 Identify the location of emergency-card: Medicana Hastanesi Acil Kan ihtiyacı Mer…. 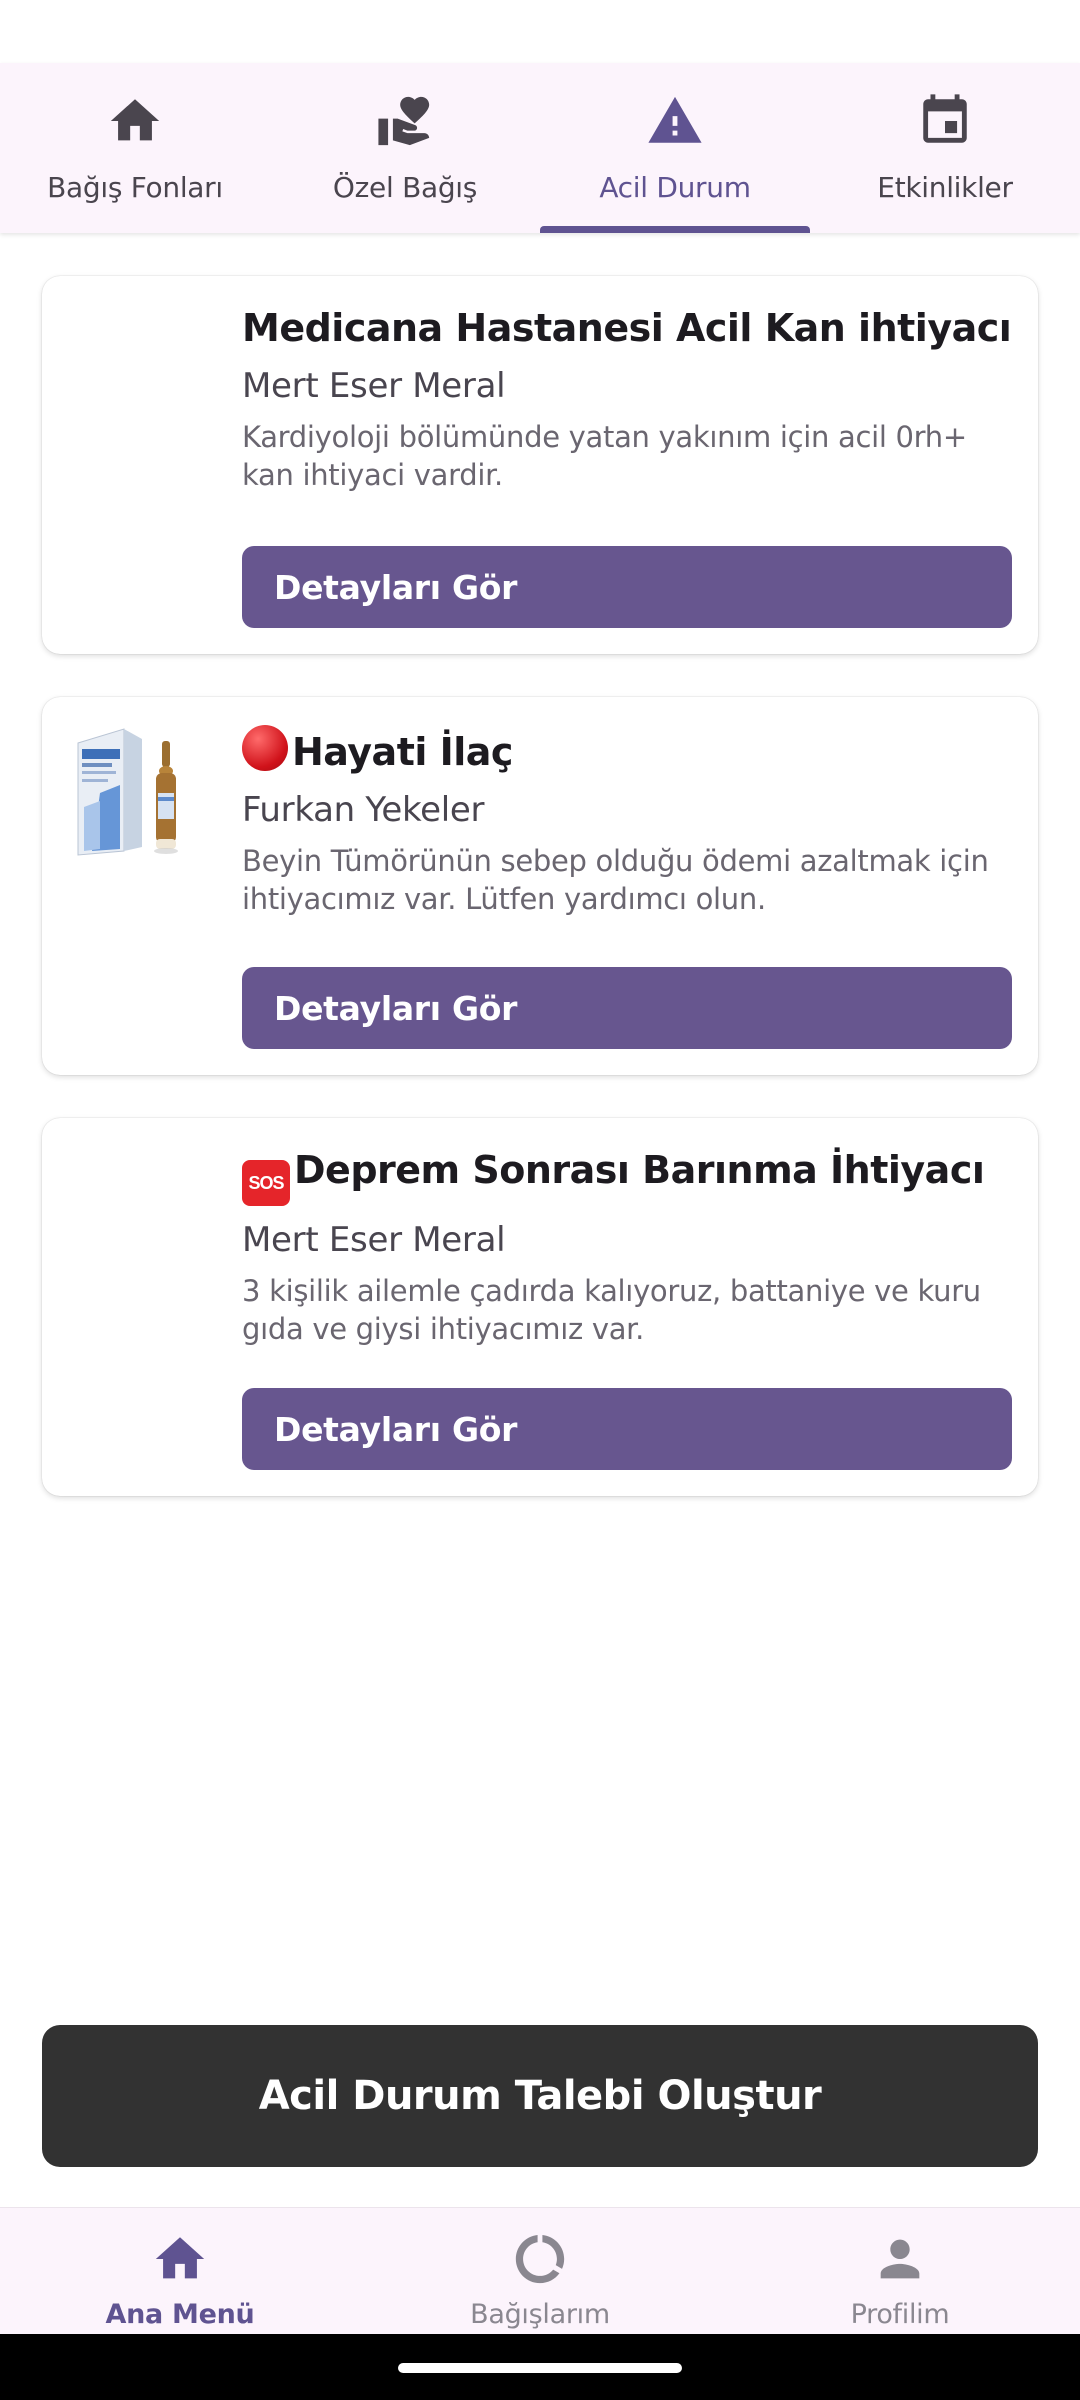
(540, 465).